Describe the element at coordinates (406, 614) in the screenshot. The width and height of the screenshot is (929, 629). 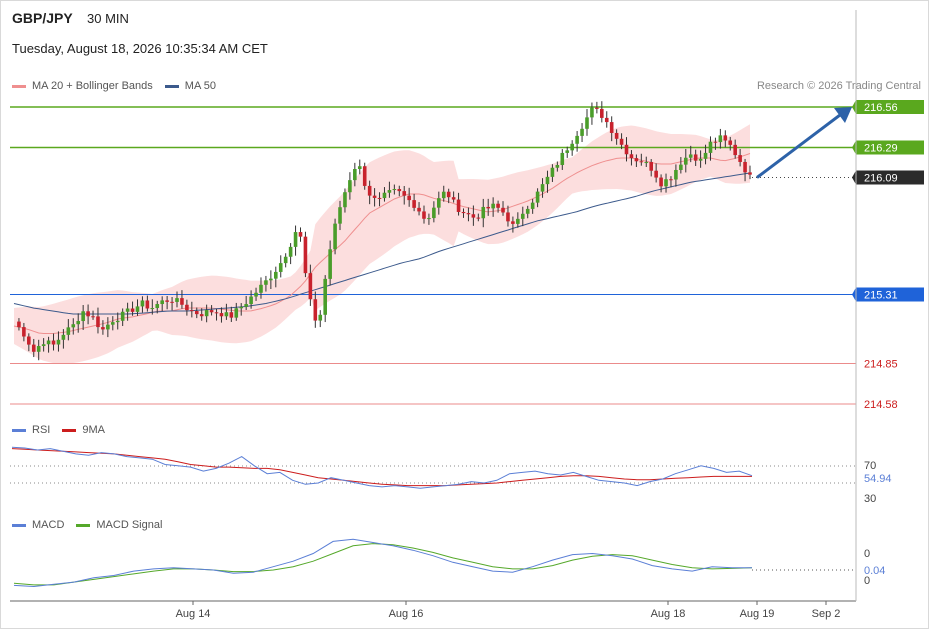
I see `time-tick-label: Aug 16` at that location.